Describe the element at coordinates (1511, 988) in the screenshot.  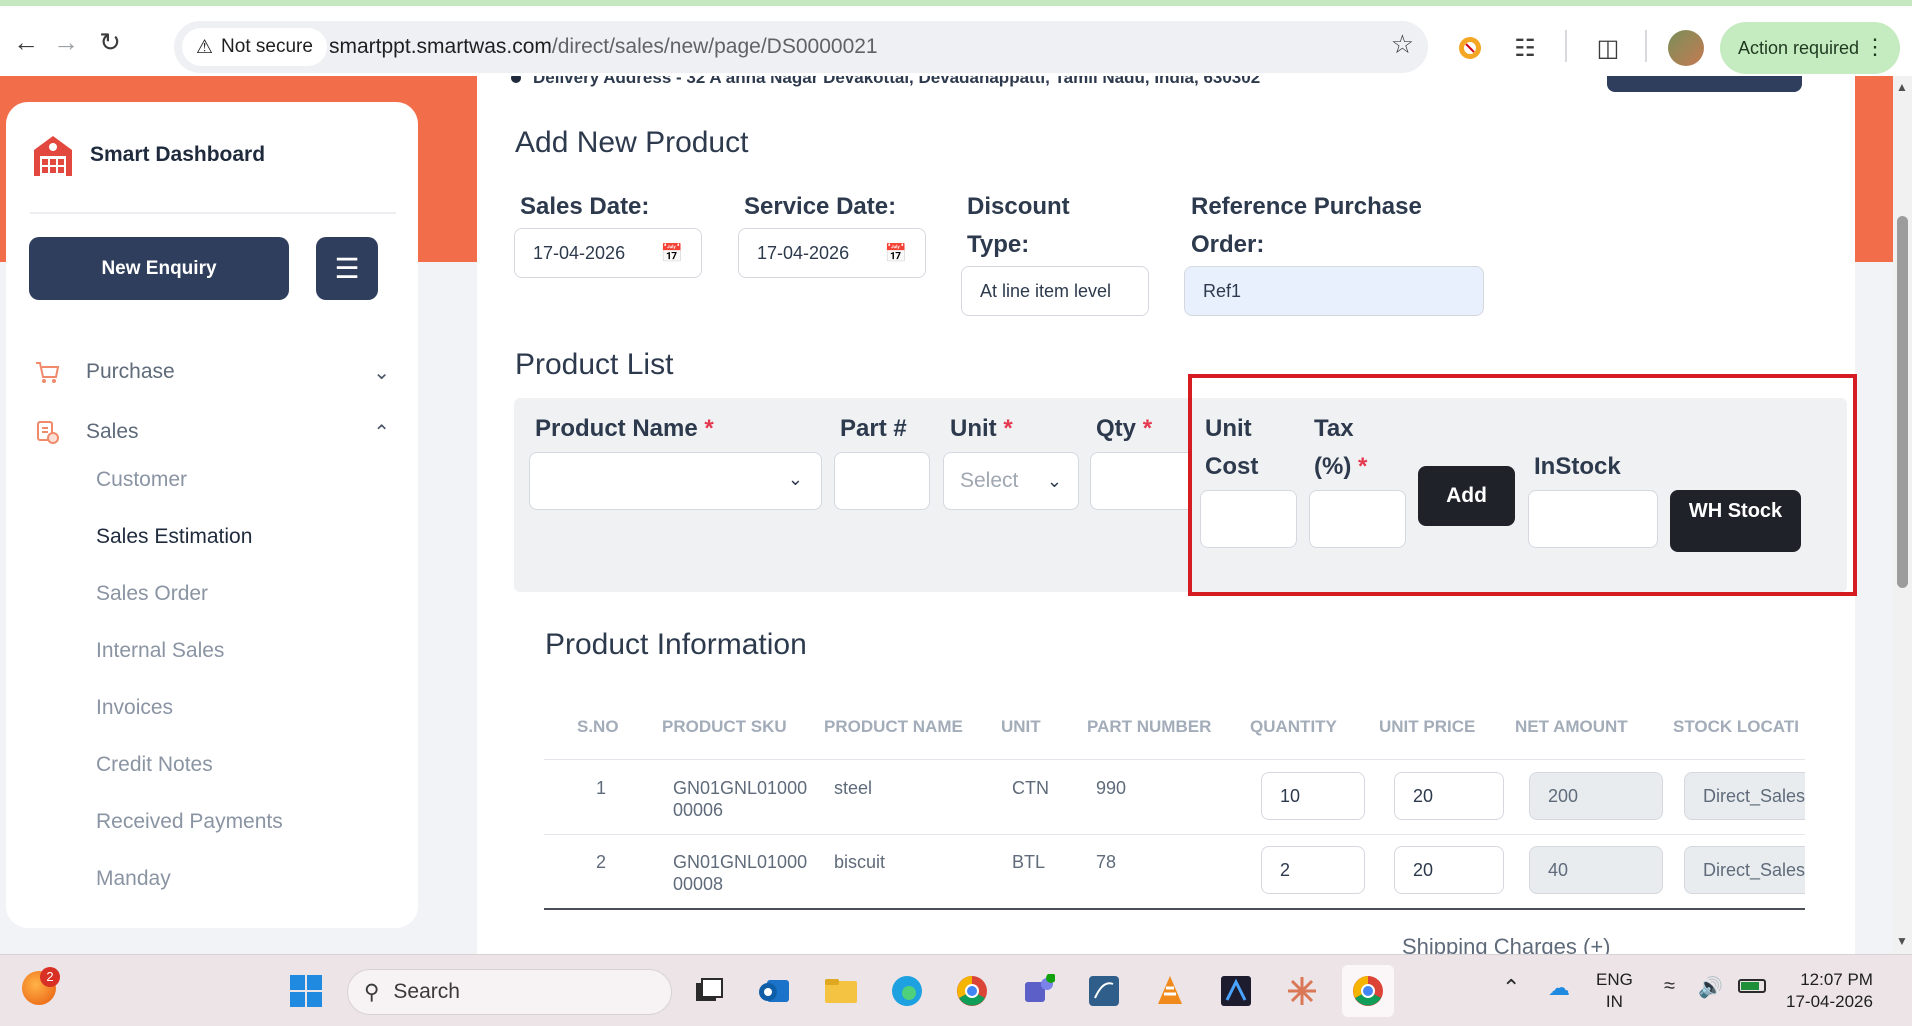
I see `chevron-up-icon: ⌃` at that location.